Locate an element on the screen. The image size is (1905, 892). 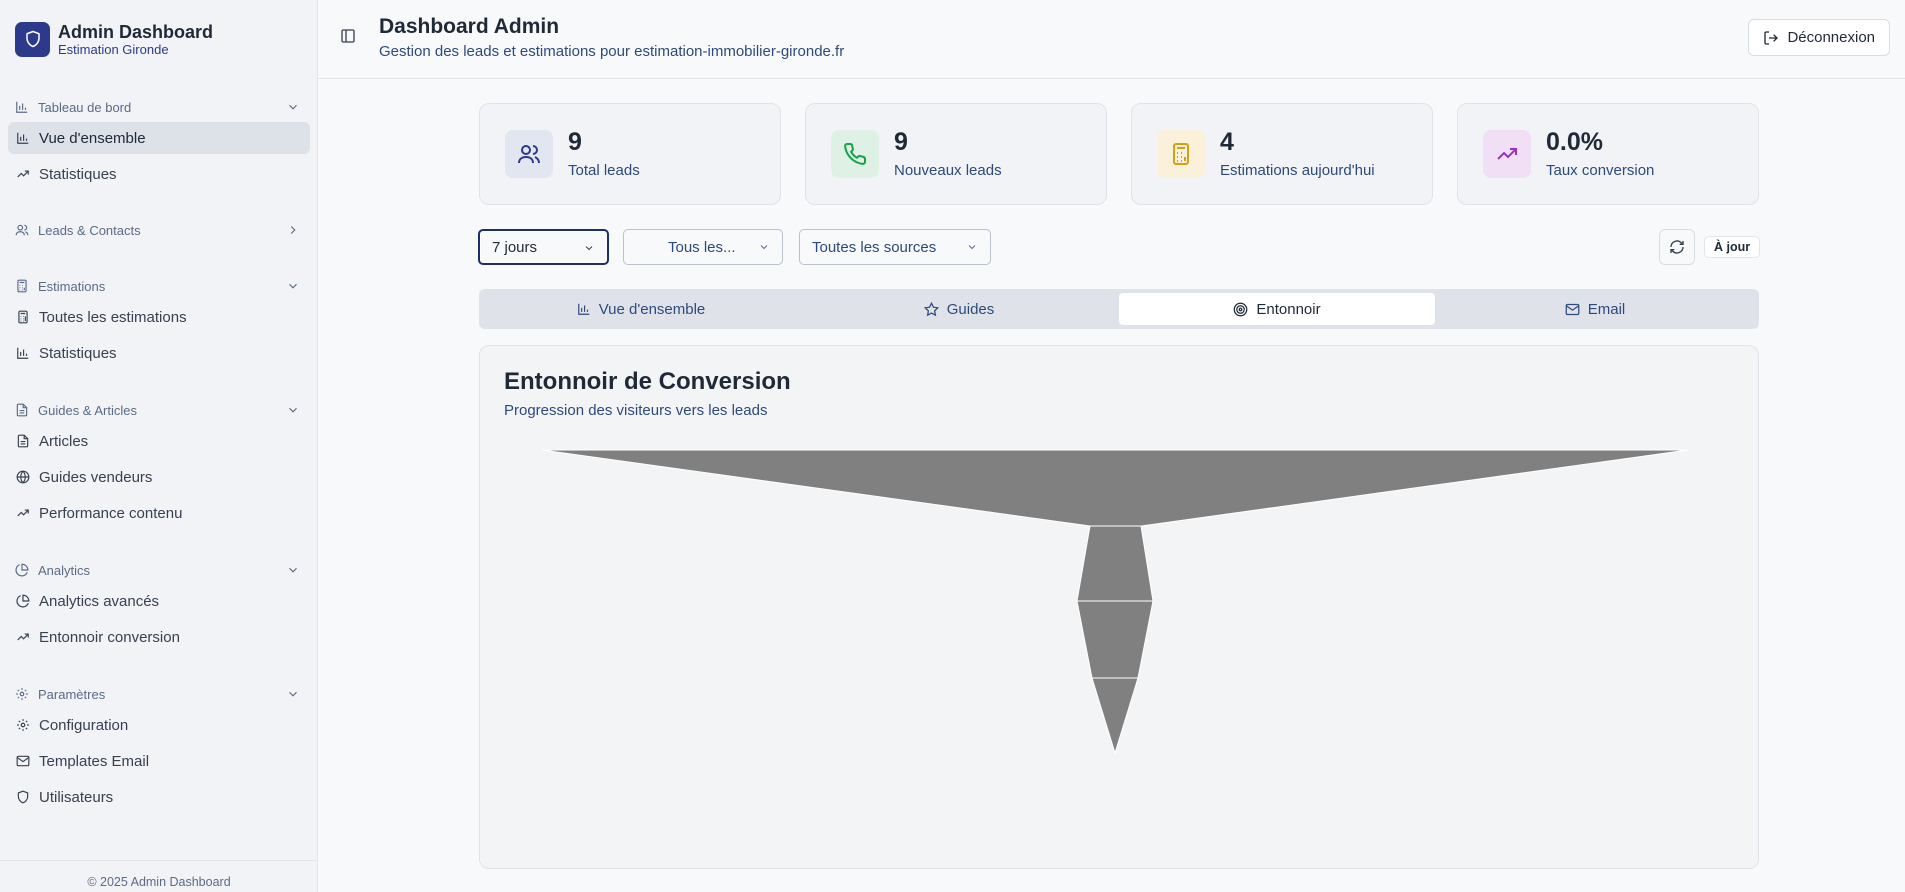
sidebar-item-guides-vendeurs: Guides vendeurs is located at coordinates (159, 477).